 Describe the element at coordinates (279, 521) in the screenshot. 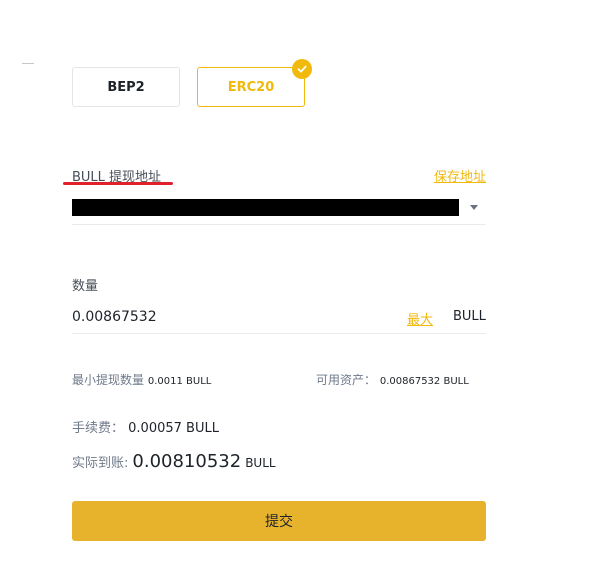

I see `submit-button: 提交` at that location.